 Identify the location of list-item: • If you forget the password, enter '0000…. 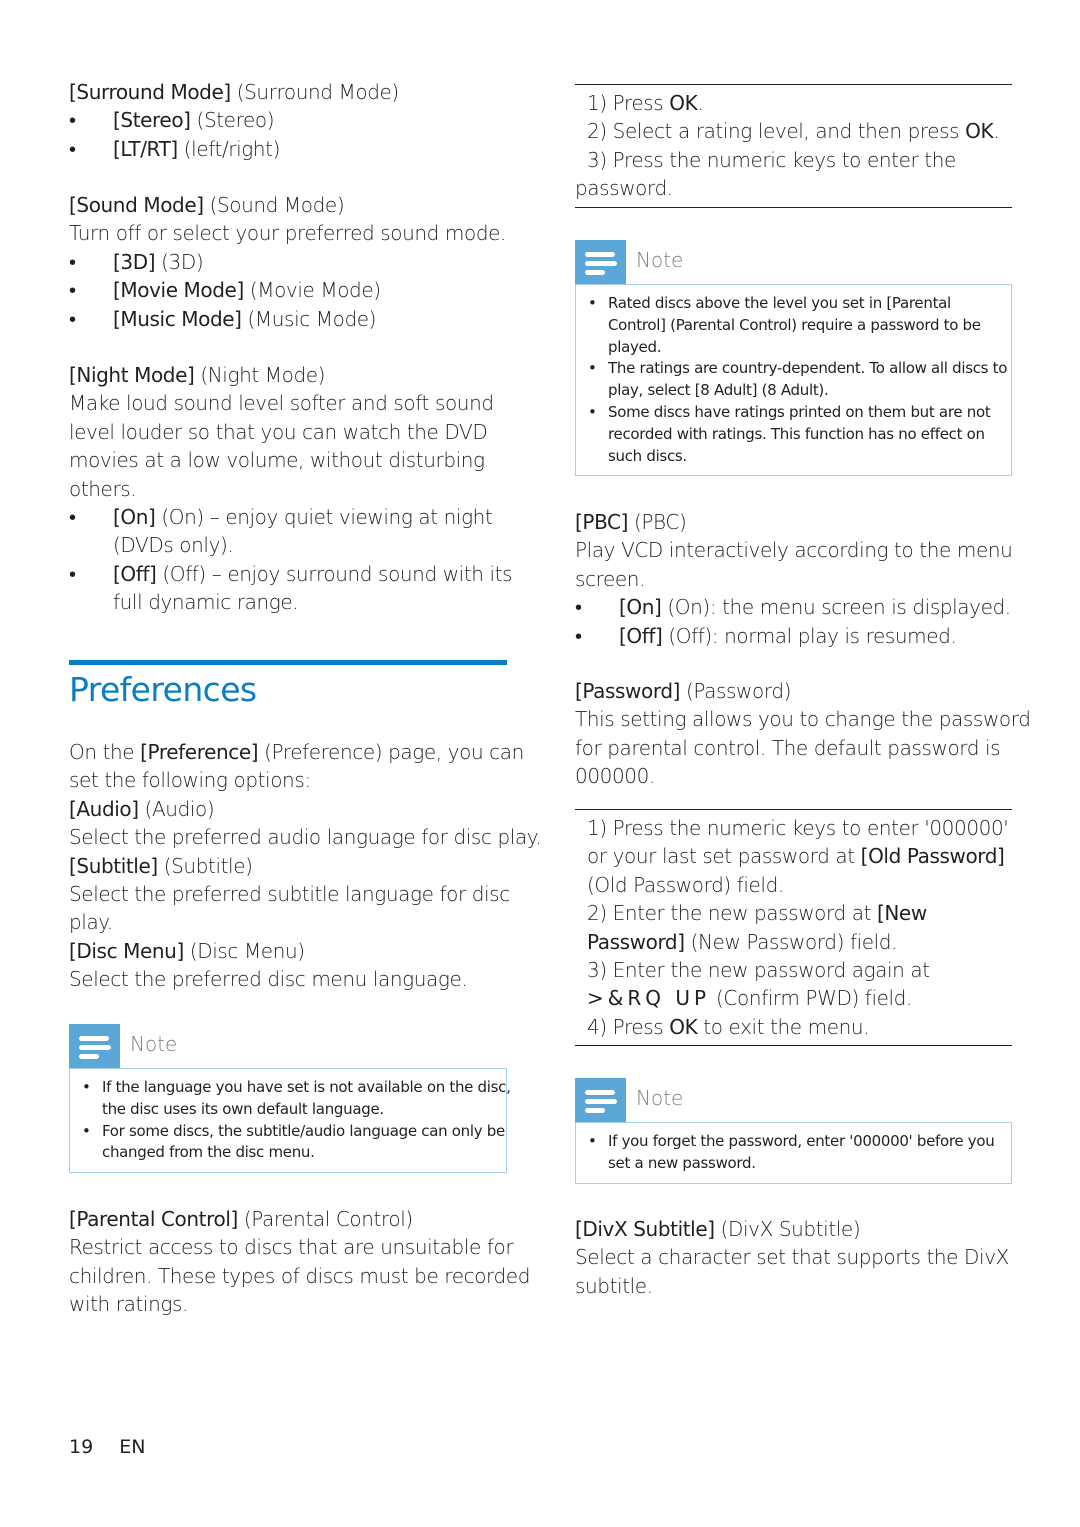
(791, 1152).